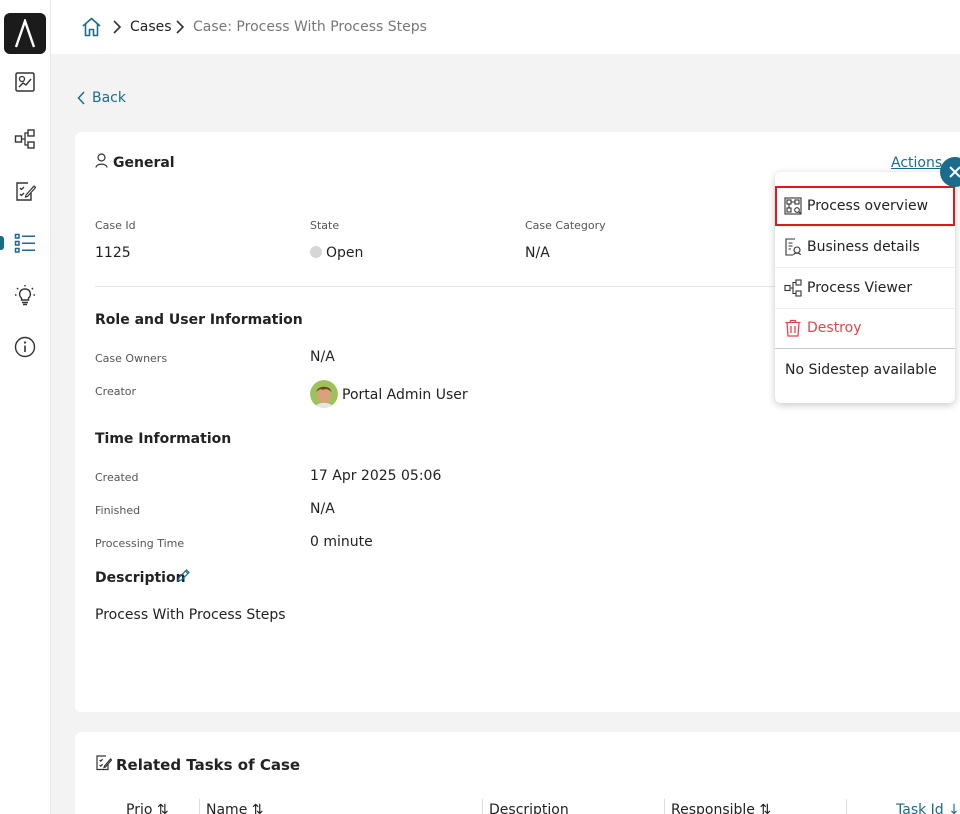  I want to click on trash-icon, so click(793, 328).